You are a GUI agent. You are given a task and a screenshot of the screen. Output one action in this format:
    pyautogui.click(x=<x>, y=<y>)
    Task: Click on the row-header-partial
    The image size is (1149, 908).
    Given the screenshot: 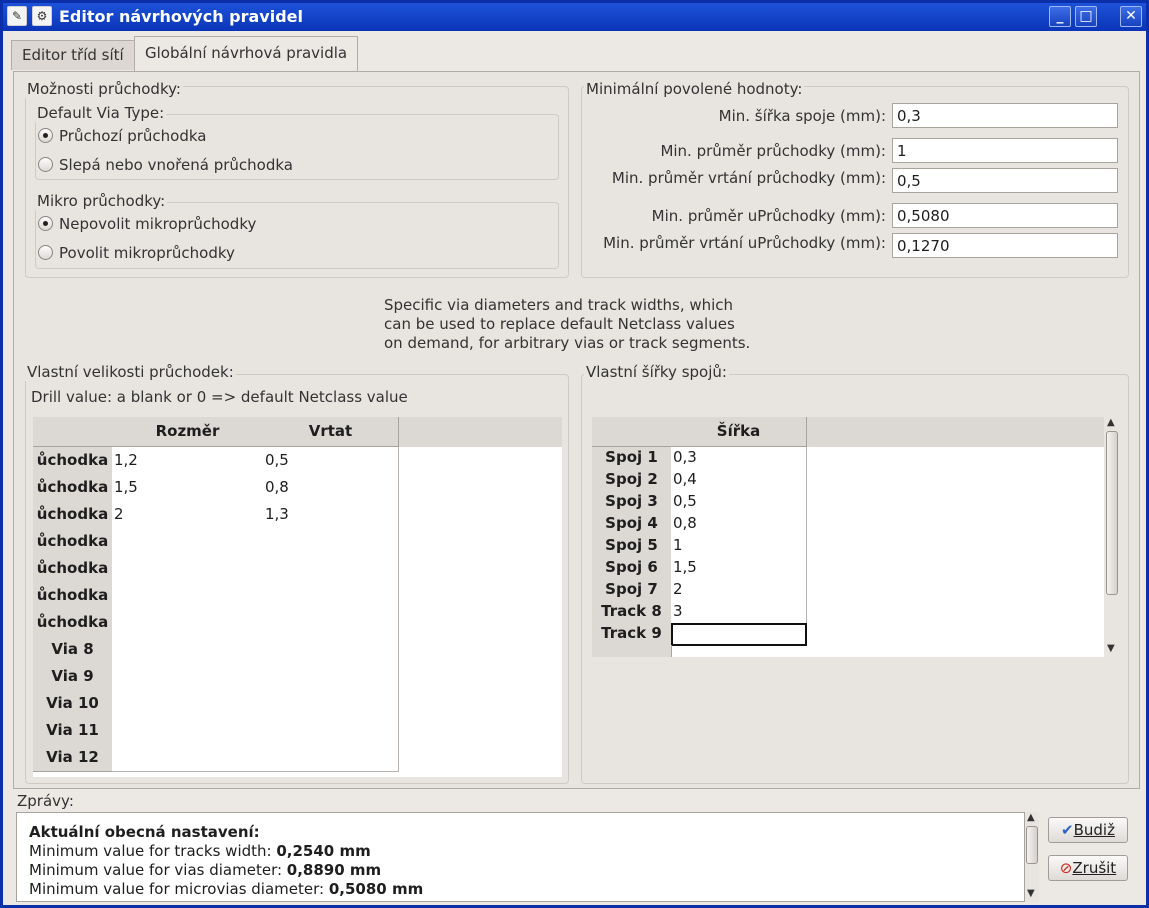 What is the action you would take?
    pyautogui.click(x=632, y=651)
    